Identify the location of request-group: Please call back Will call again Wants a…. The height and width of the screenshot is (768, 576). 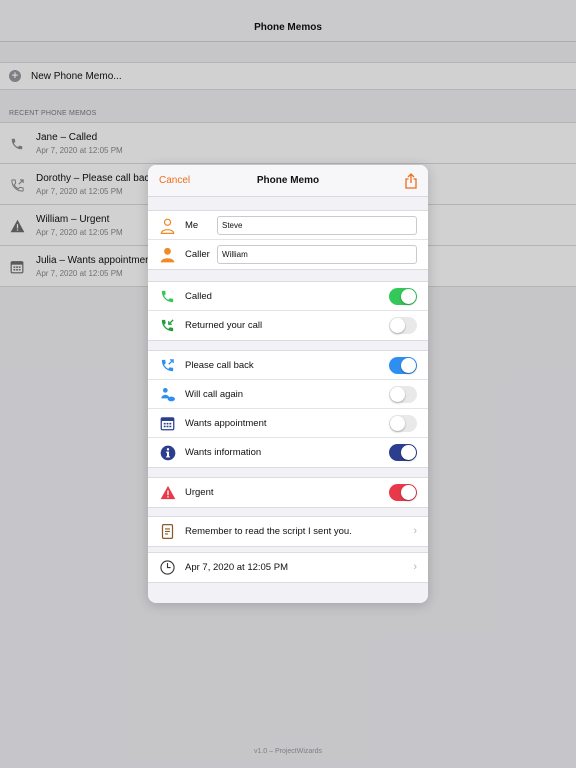
(288, 409).